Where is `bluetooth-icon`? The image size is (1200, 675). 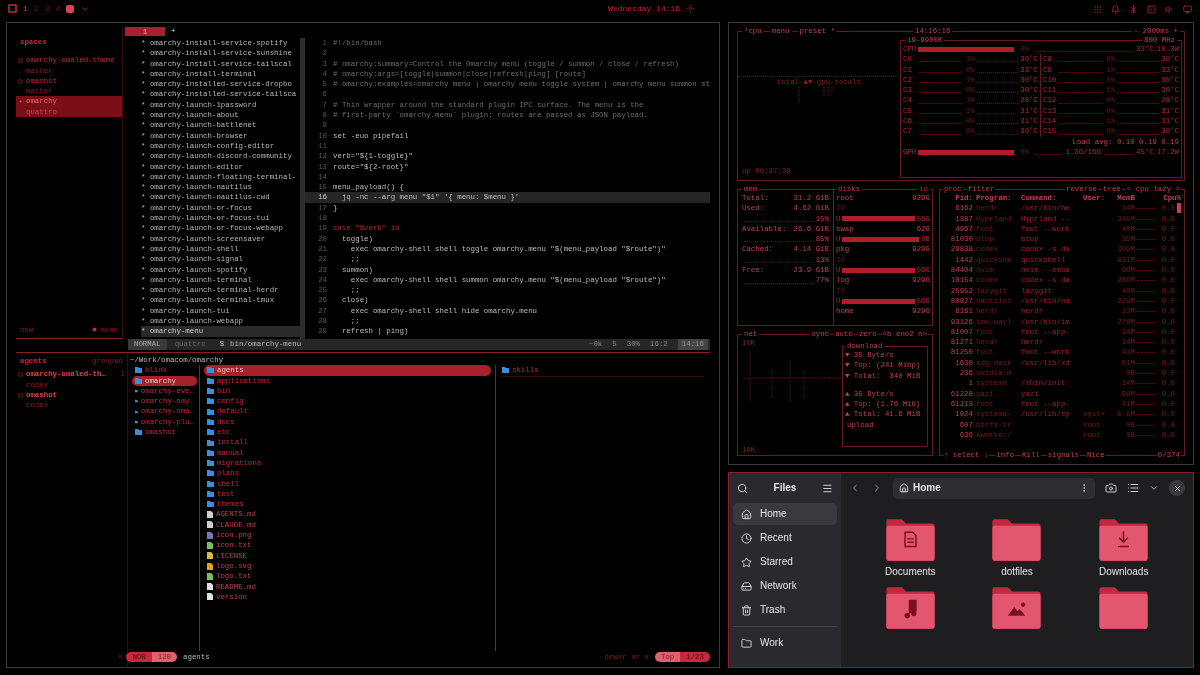 bluetooth-icon is located at coordinates (1133, 9).